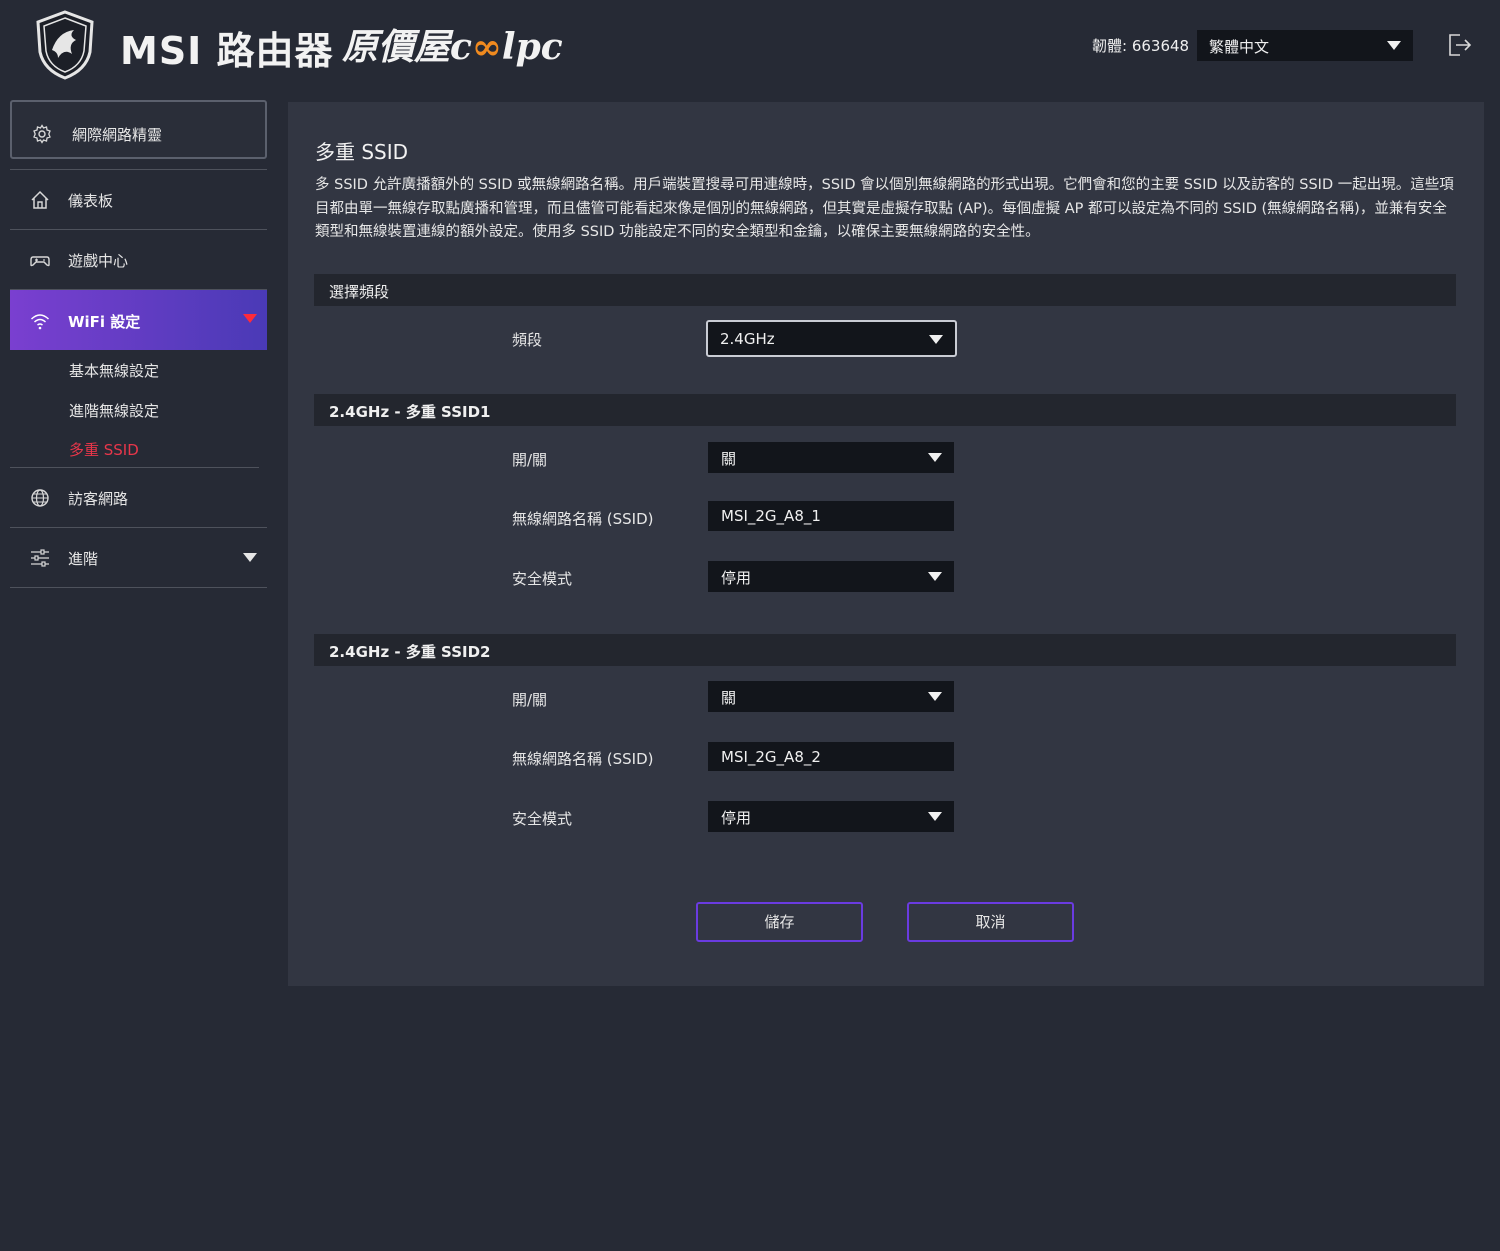 The image size is (1500, 1251). What do you see at coordinates (1305, 45) in the screenshot?
I see `language-select: 繁體中文` at bounding box center [1305, 45].